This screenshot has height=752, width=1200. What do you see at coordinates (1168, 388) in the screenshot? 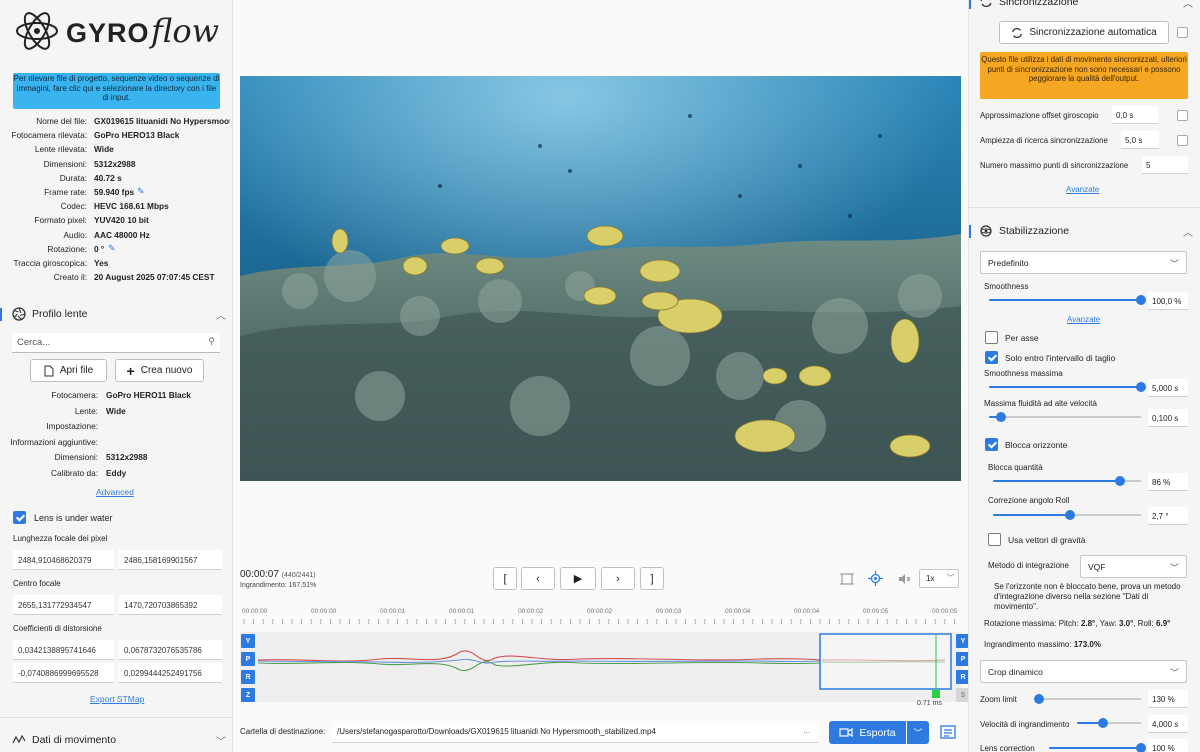
I see `max-smoothness-value: 5,000 s` at bounding box center [1168, 388].